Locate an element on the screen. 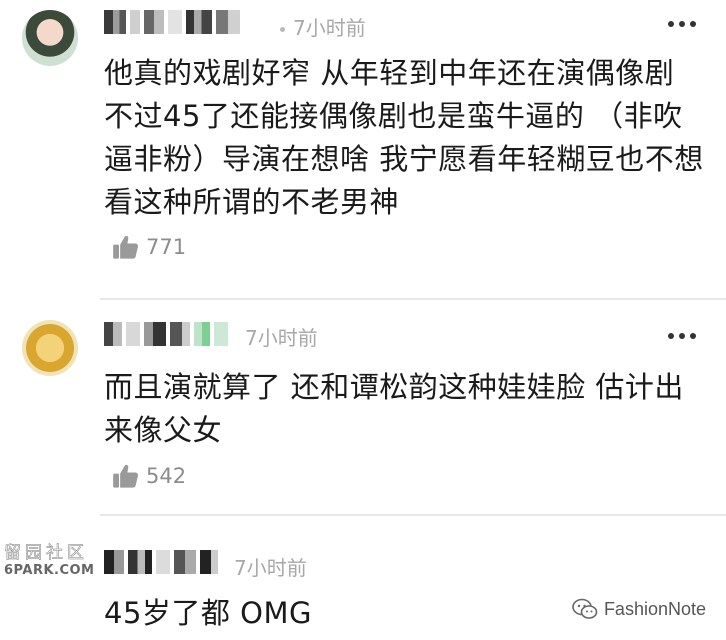 This screenshot has height=640, width=726. like-count: 542 is located at coordinates (166, 476).